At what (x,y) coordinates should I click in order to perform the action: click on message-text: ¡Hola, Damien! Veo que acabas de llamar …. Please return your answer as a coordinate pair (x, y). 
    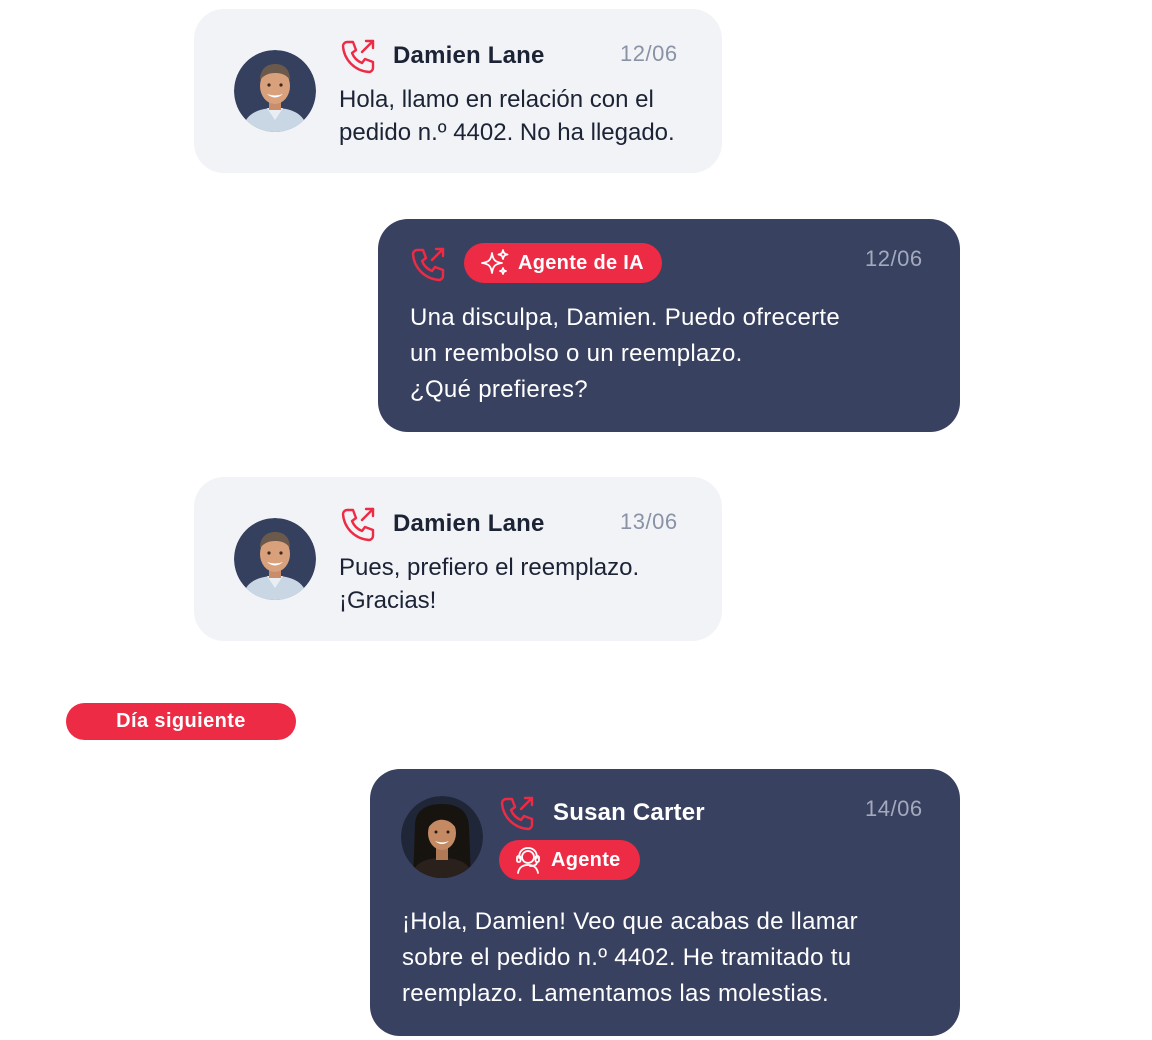
    Looking at the image, I should click on (630, 957).